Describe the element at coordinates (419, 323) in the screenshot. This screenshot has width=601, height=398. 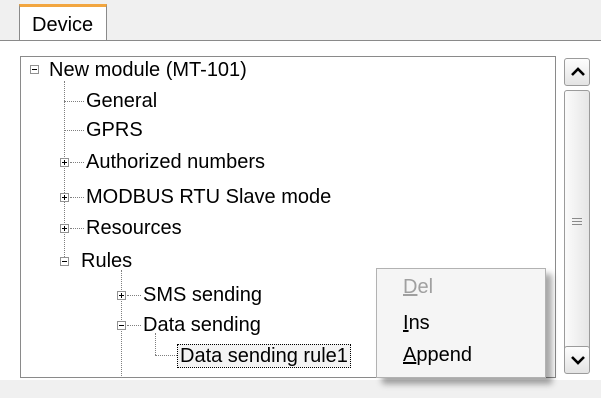
I see `menu-item-ins-label: ns` at that location.